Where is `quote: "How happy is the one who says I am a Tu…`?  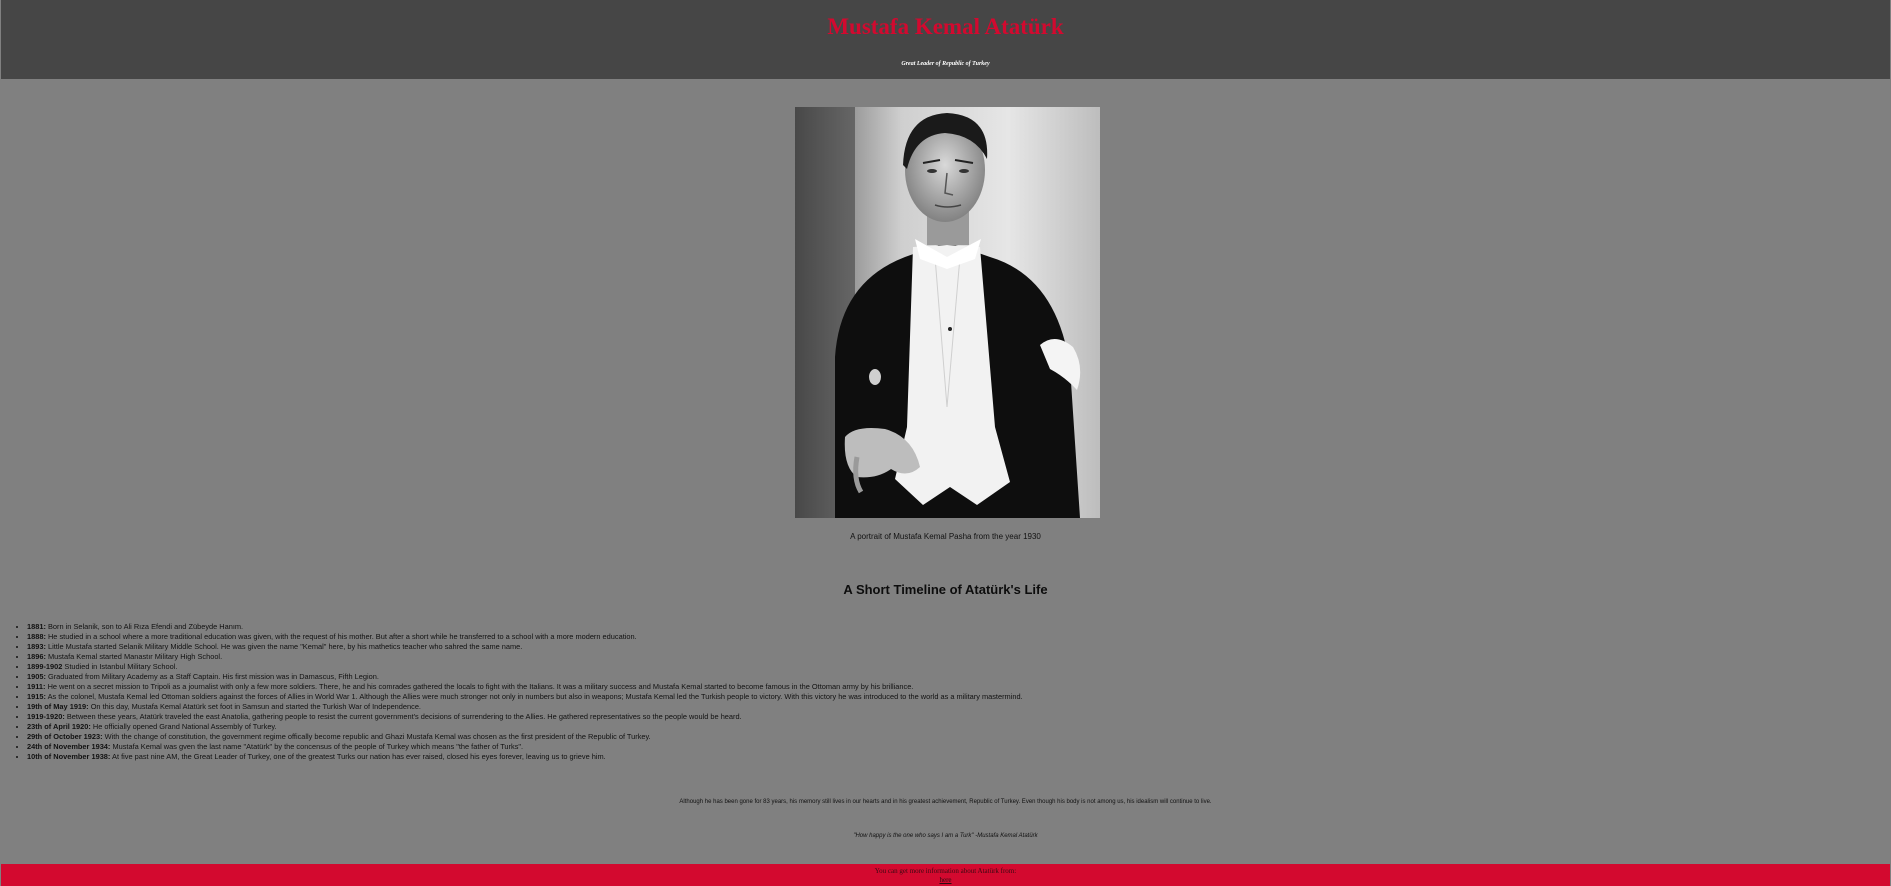 quote: "How happy is the one who says I am a Tu… is located at coordinates (945, 836).